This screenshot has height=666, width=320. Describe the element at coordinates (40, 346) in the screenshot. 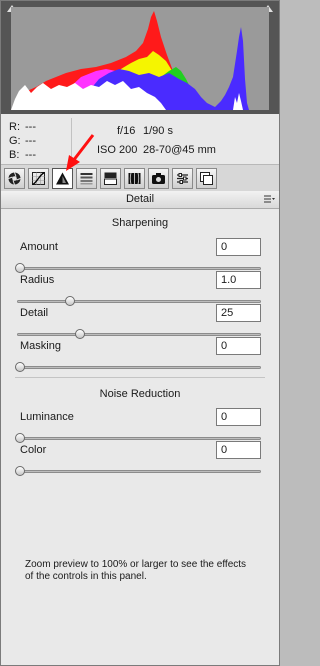

I see `masking-label: Masking` at that location.